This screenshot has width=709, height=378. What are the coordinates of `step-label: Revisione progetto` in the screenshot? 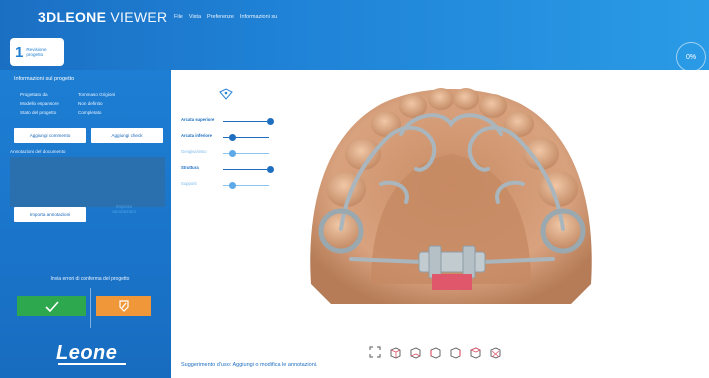 It's located at (36, 52).